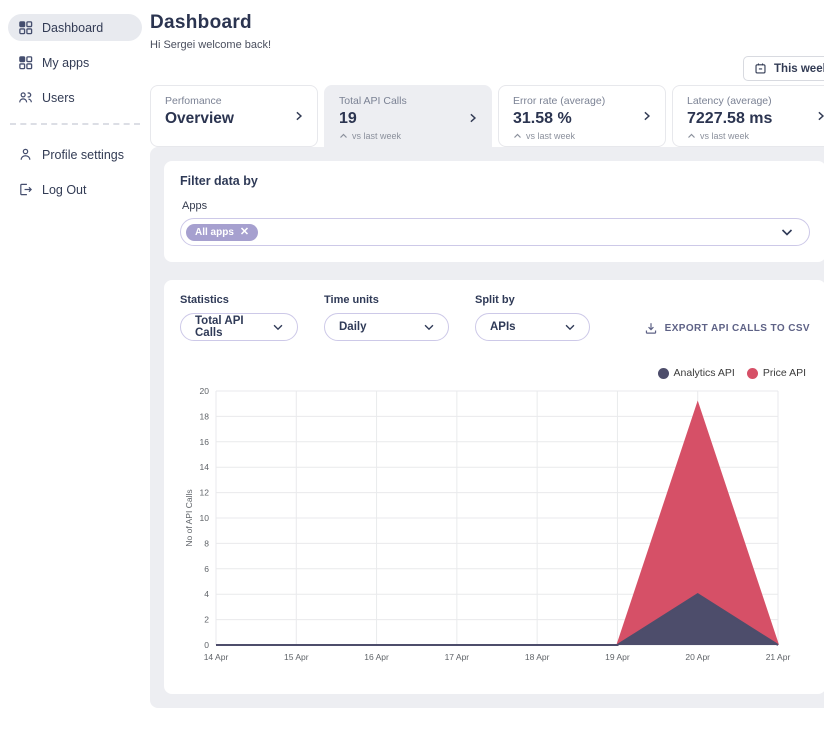 This screenshot has width=824, height=746. I want to click on remove-chip-icon: ✕, so click(244, 232).